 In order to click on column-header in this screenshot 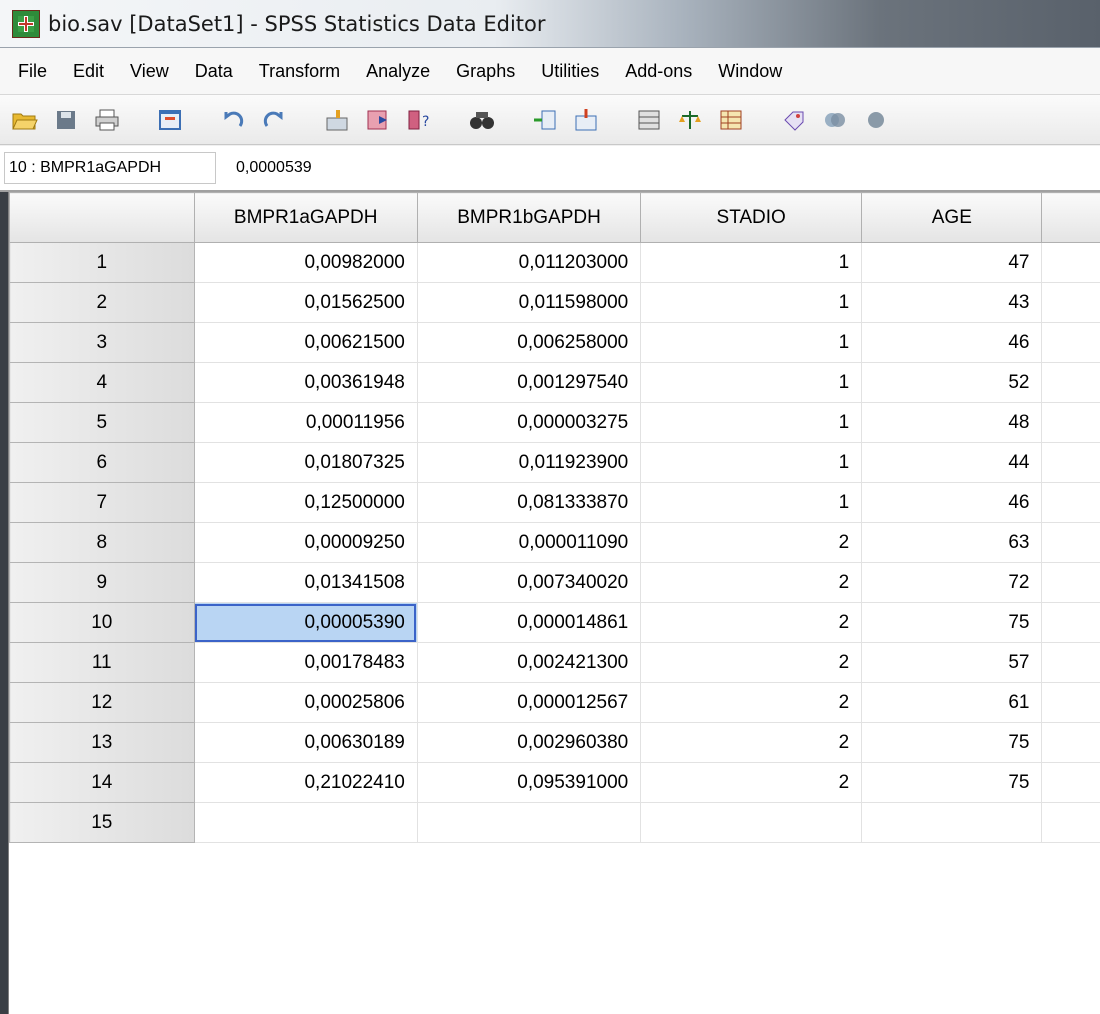, I will do `click(1070, 217)`.